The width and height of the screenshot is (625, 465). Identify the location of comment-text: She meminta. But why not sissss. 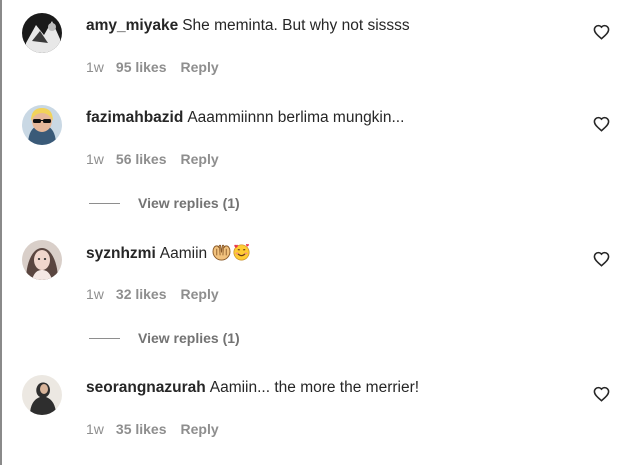
(296, 25).